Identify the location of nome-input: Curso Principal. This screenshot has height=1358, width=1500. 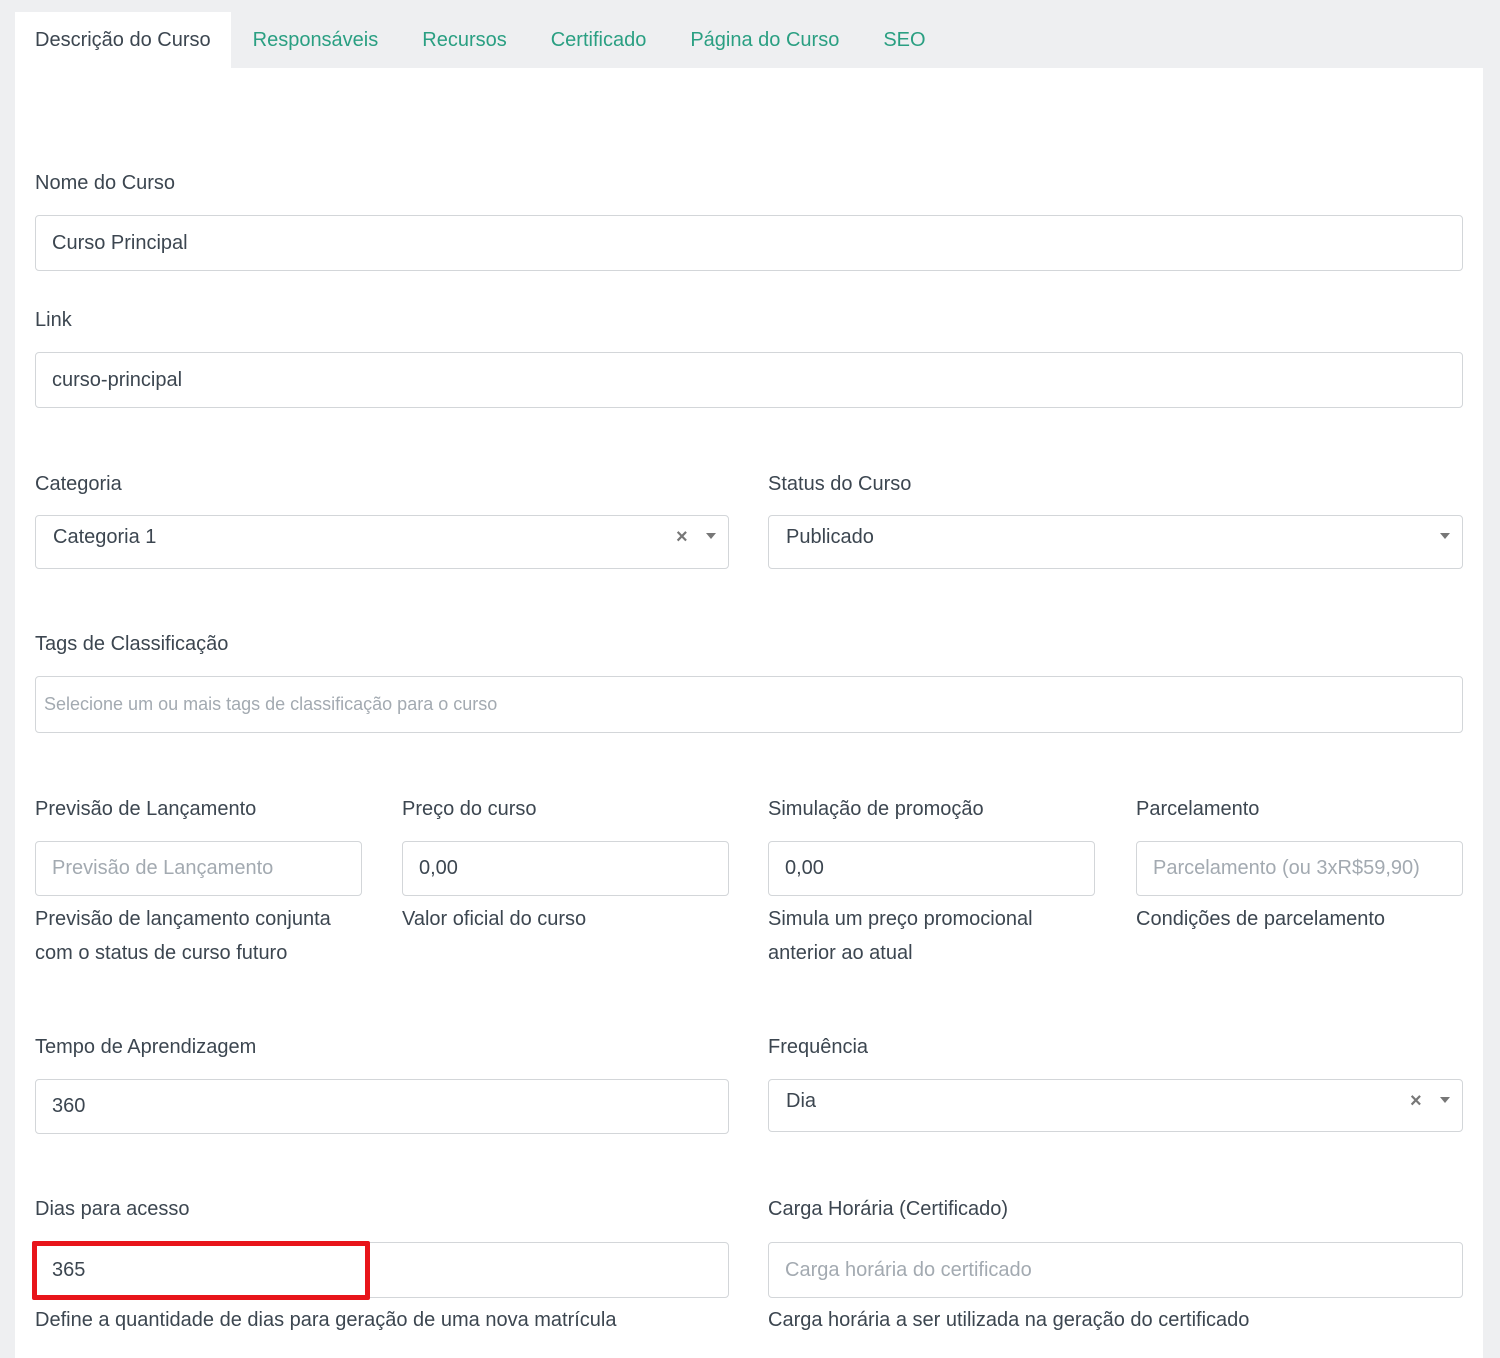
(749, 243).